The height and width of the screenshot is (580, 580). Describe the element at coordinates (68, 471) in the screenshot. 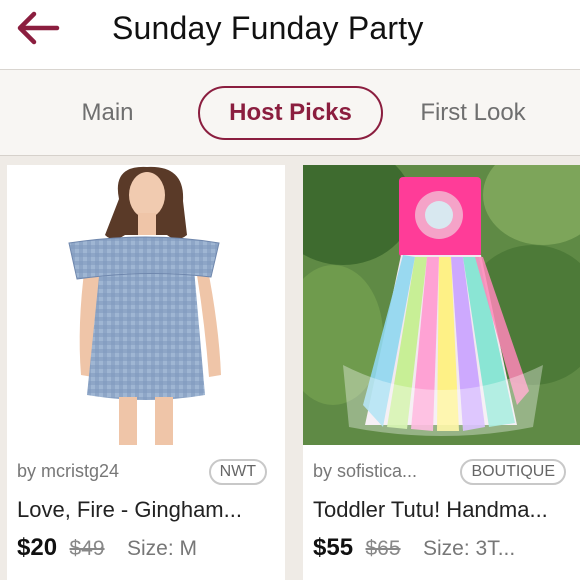

I see `seller-name: by mcristg24` at that location.